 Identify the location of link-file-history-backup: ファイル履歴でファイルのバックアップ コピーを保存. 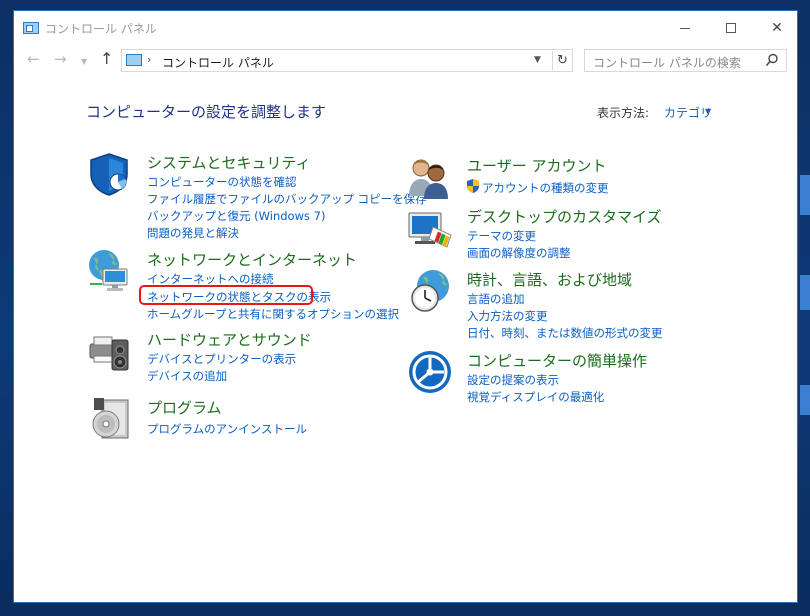
(287, 199).